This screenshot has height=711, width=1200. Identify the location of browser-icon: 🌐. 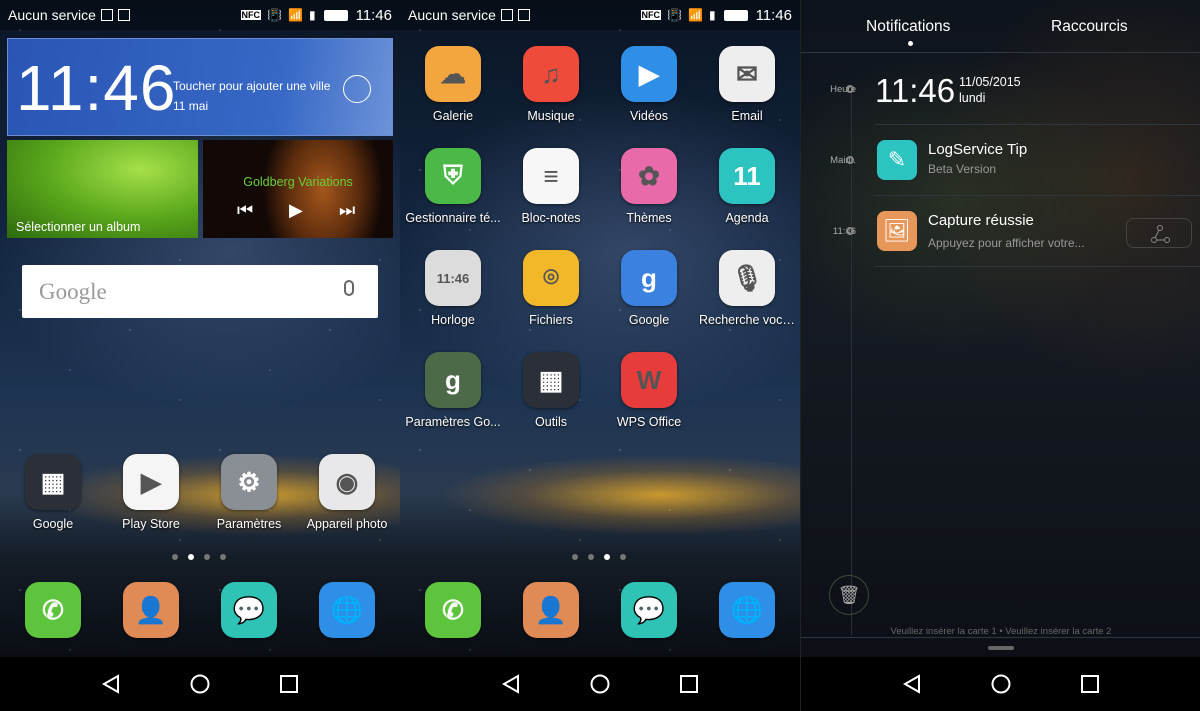
(747, 610).